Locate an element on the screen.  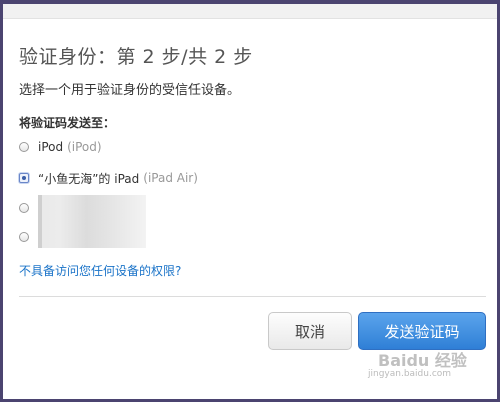
watermark-url: jingyan.baidu.com is located at coordinates (410, 374).